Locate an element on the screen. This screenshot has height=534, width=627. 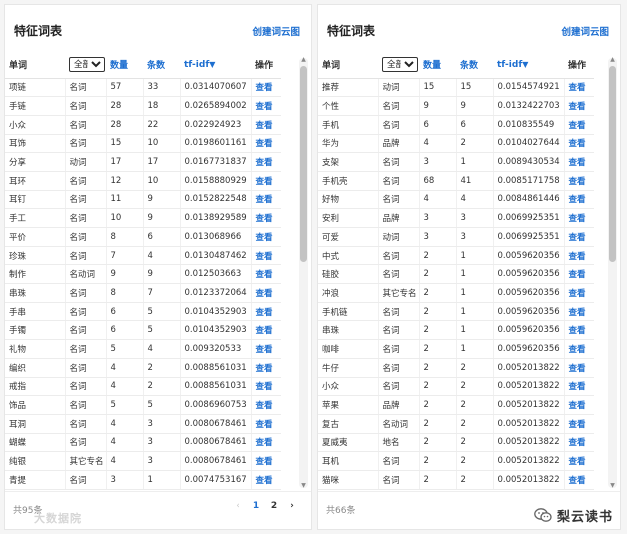
cell-docs: 1 is located at coordinates (162, 480).